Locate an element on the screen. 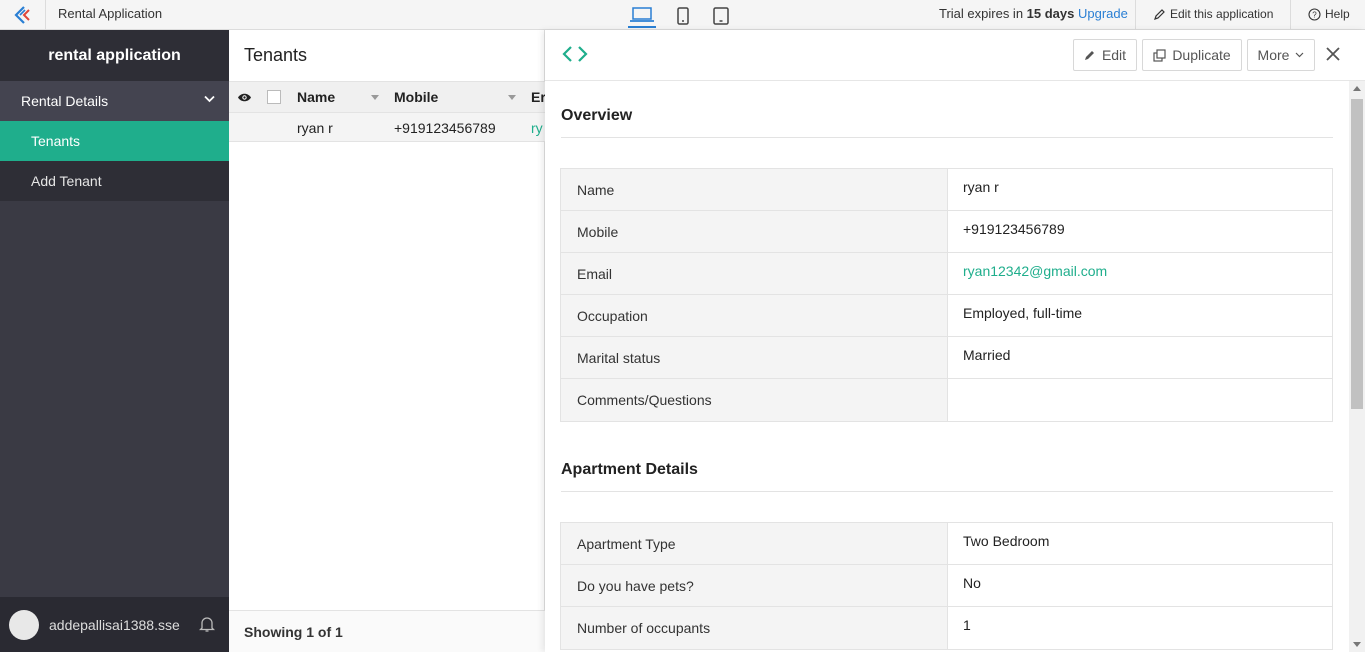 This screenshot has width=1365, height=652. field-row-occupation: Occupation Employed, full-time is located at coordinates (946, 316).